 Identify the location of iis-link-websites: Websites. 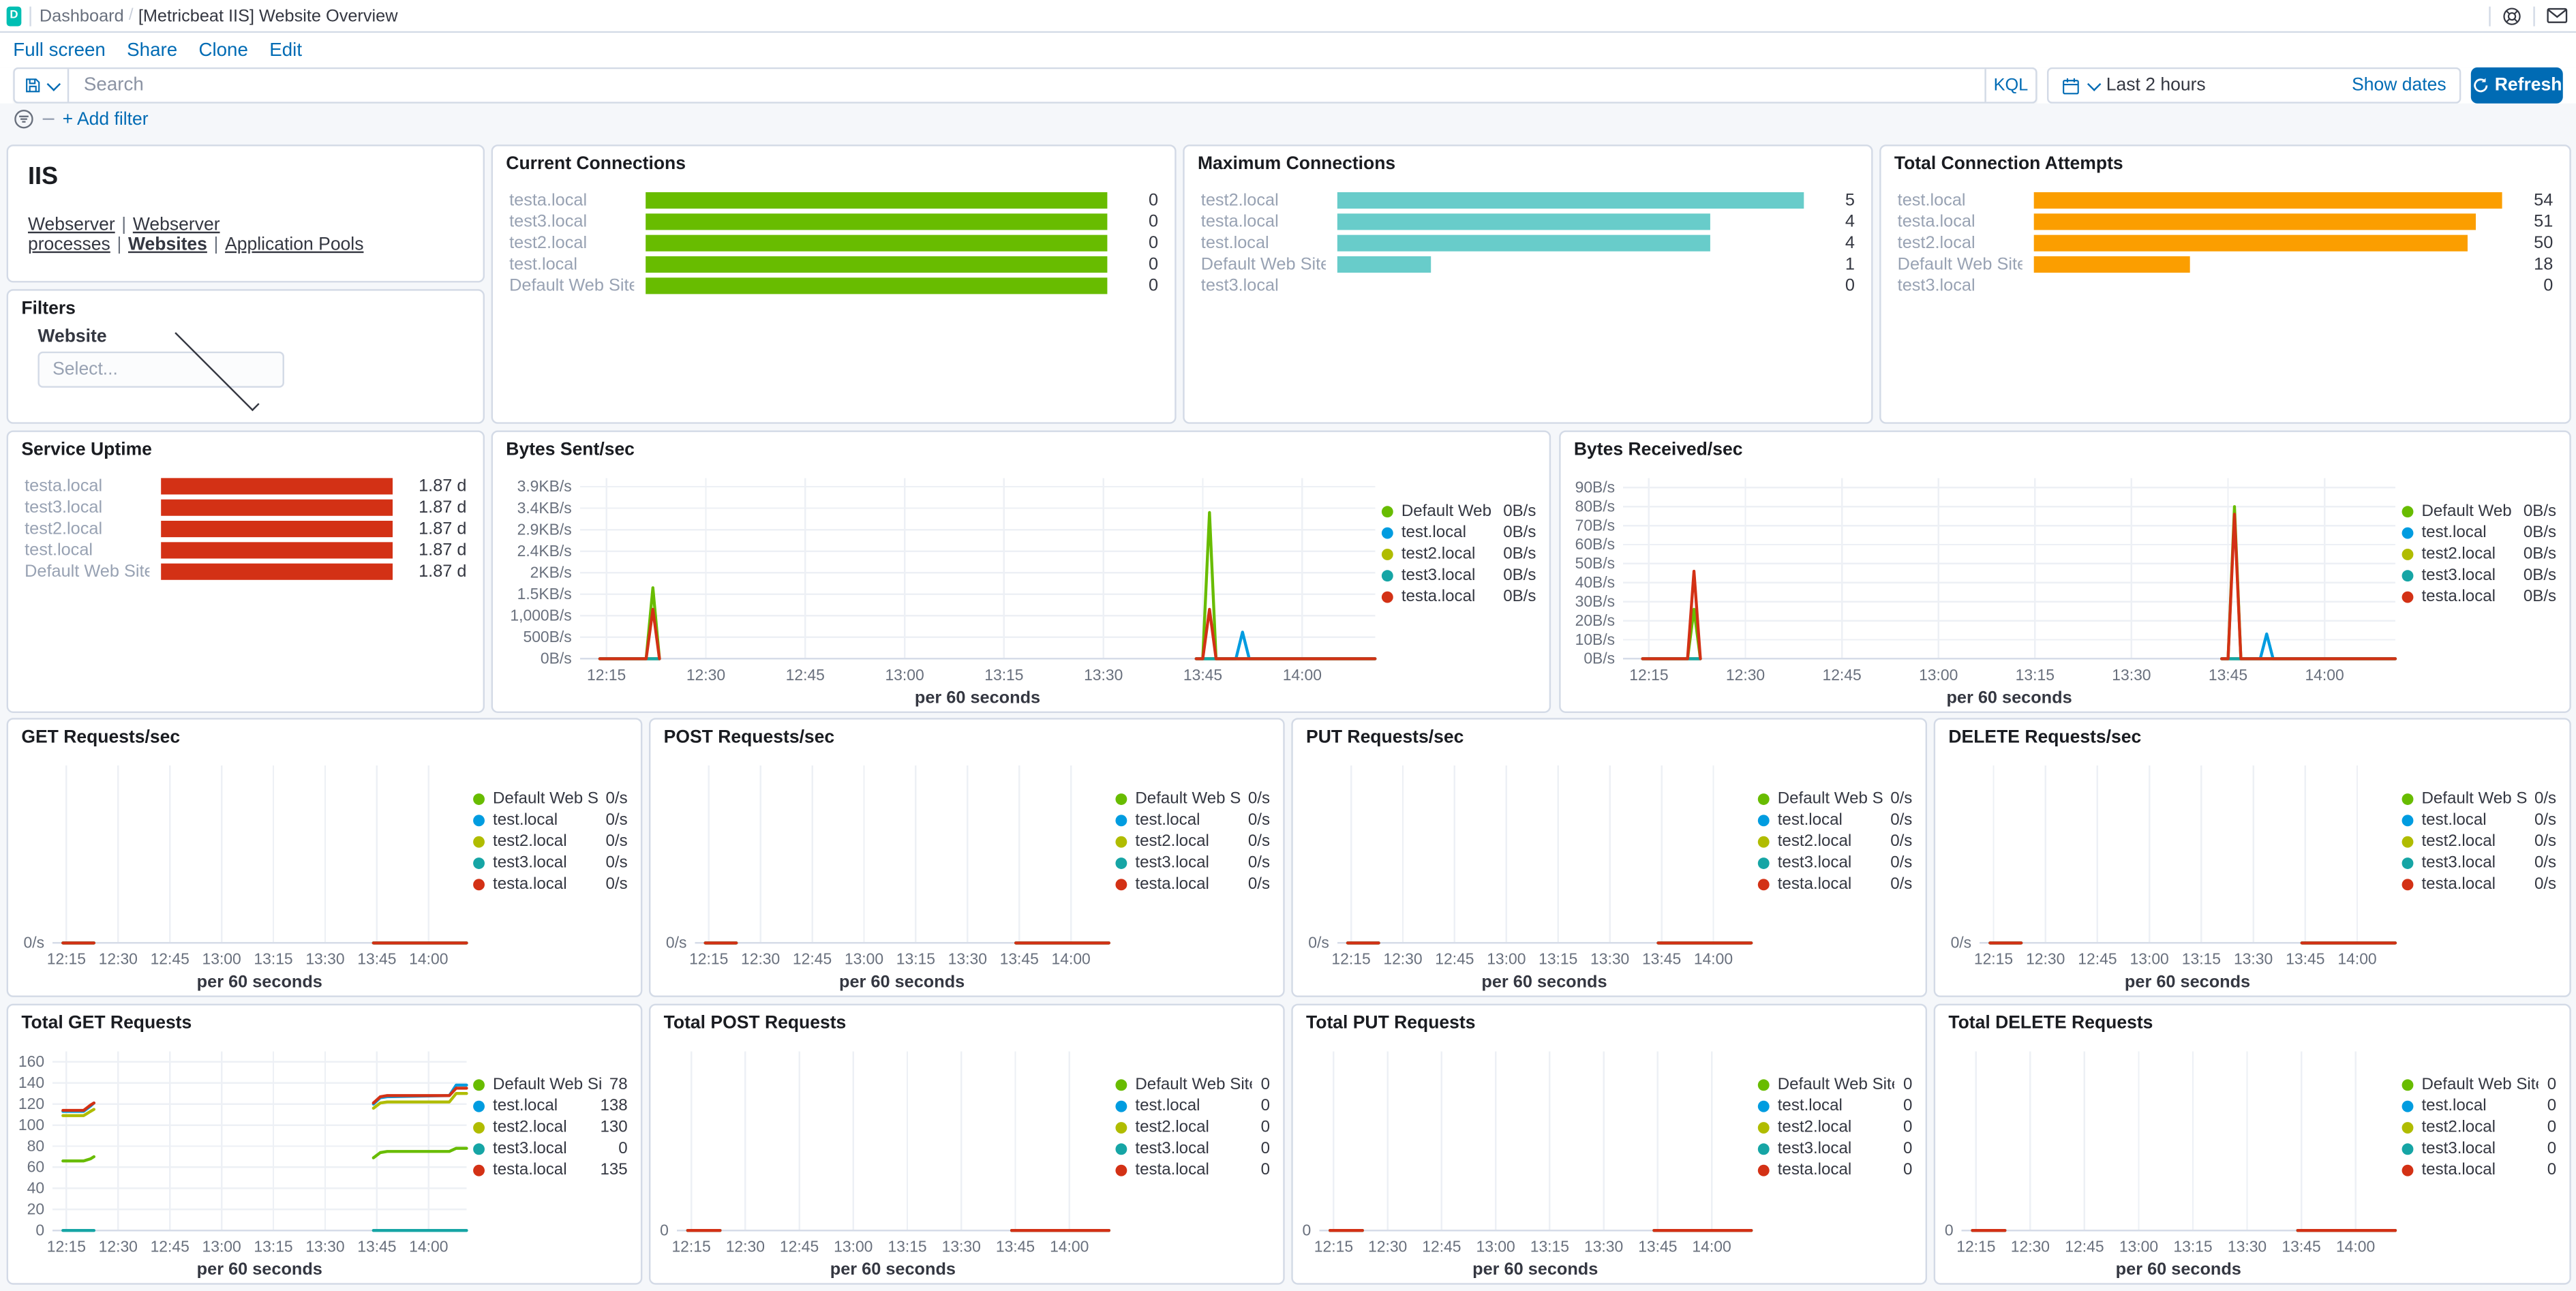
(167, 245).